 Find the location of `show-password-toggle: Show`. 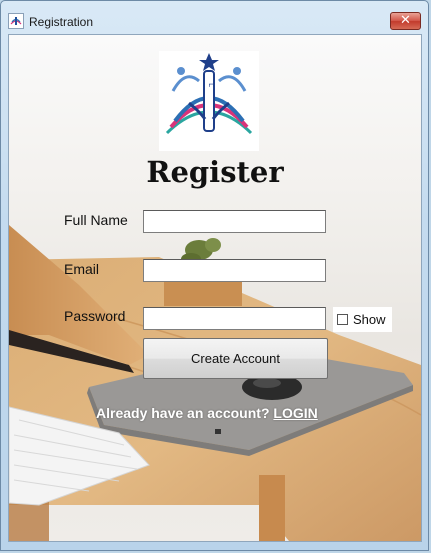

show-password-toggle: Show is located at coordinates (362, 319).